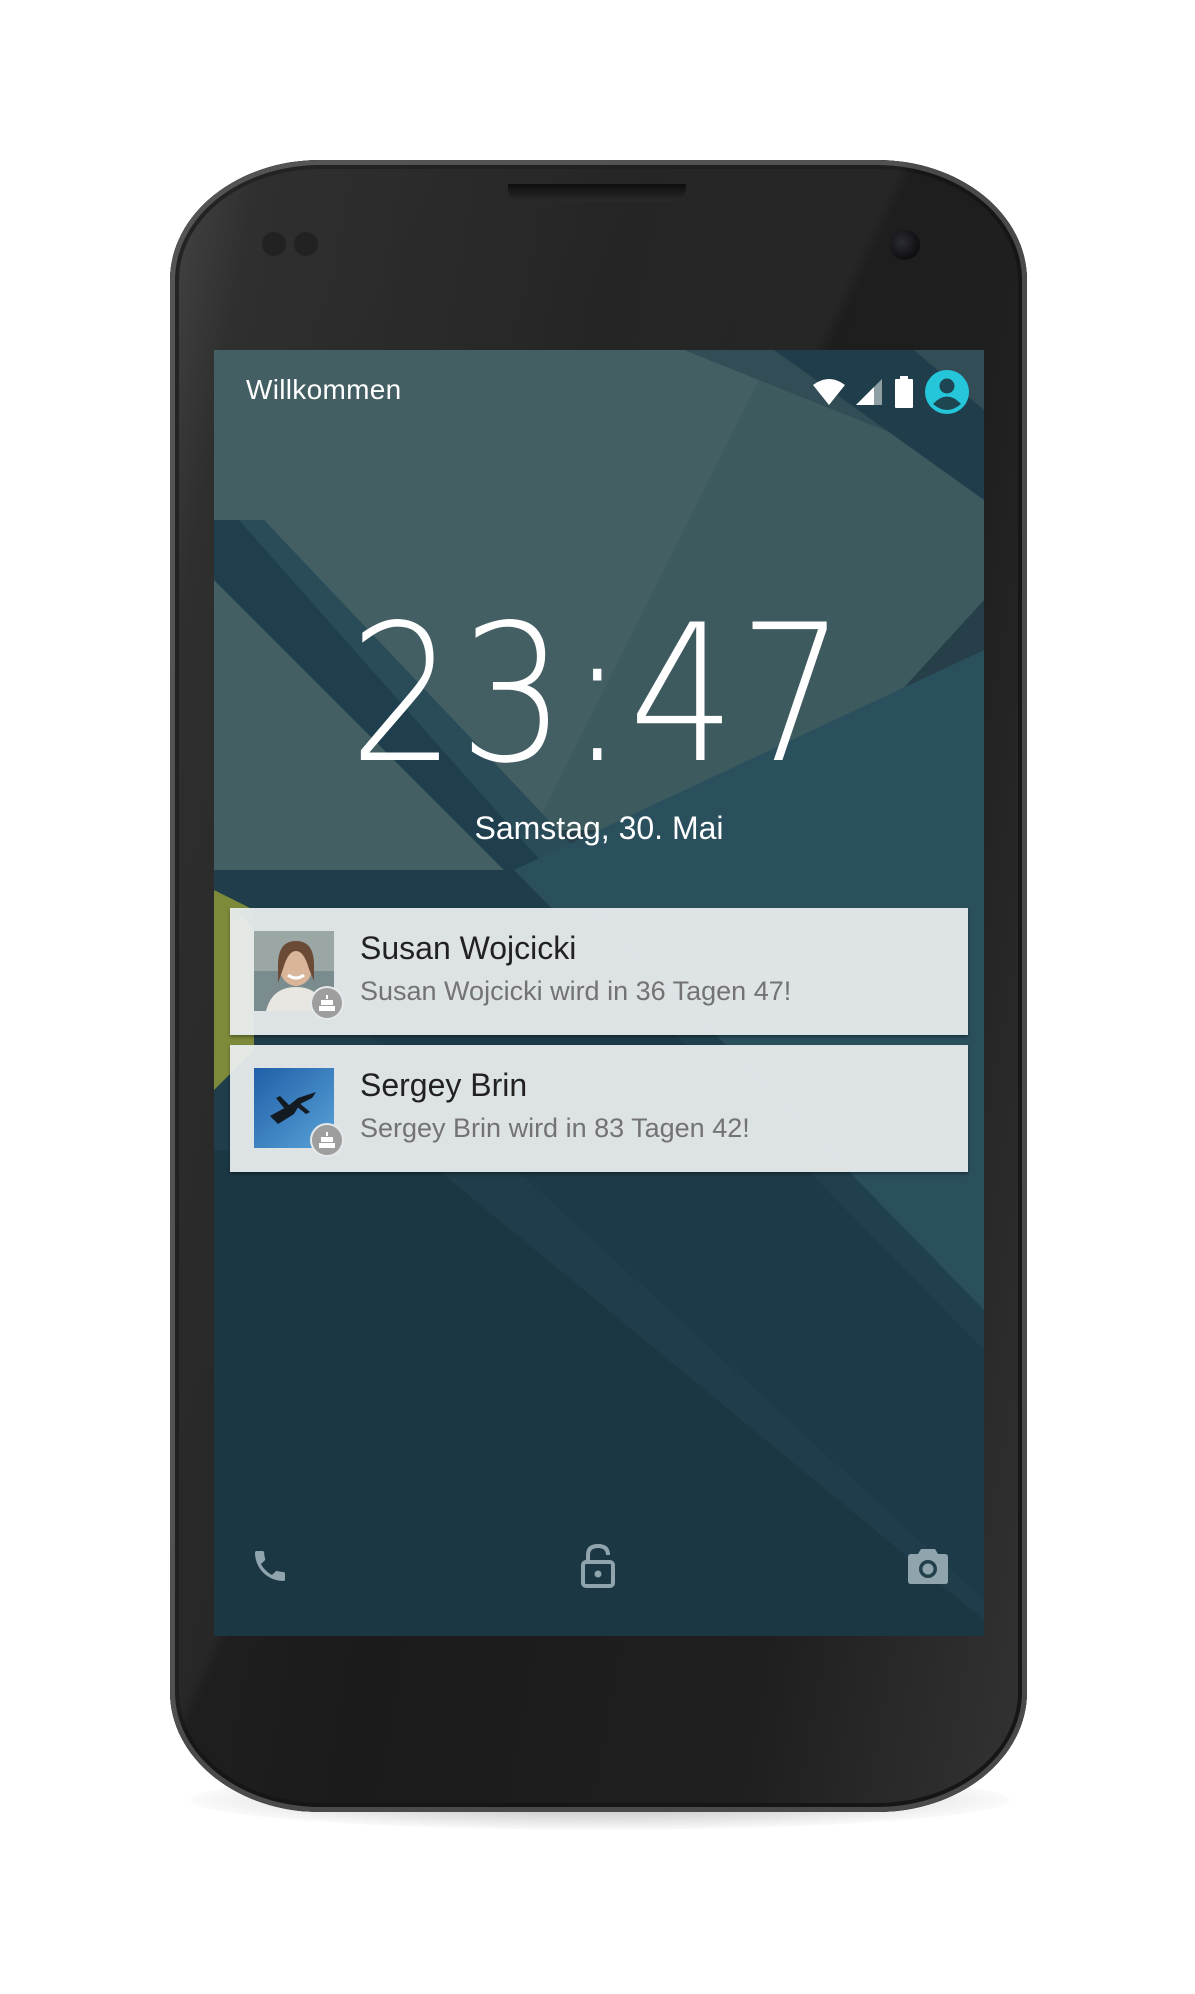 This screenshot has height=1994, width=1195. I want to click on battery-icon, so click(904, 392).